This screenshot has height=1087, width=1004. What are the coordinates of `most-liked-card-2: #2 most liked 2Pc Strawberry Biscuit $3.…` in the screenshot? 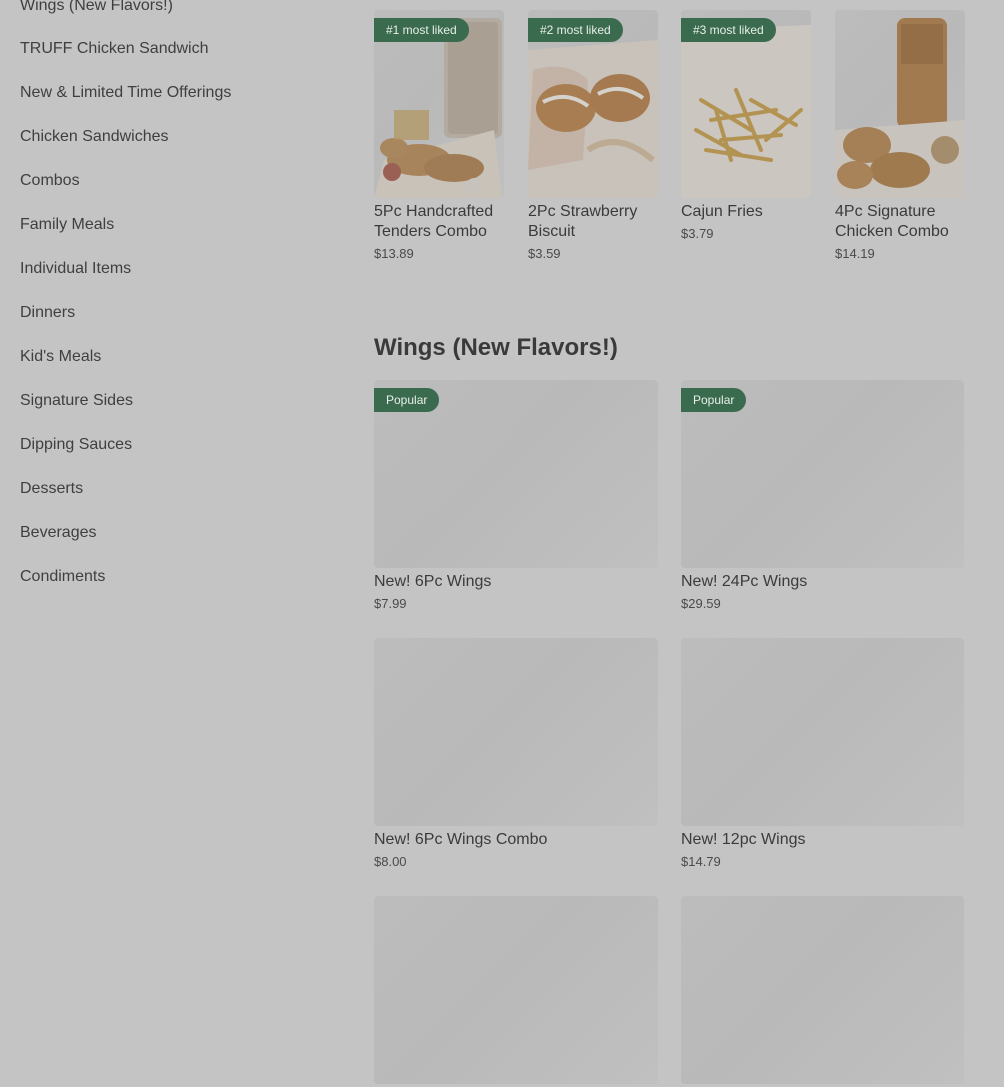 It's located at (593, 136).